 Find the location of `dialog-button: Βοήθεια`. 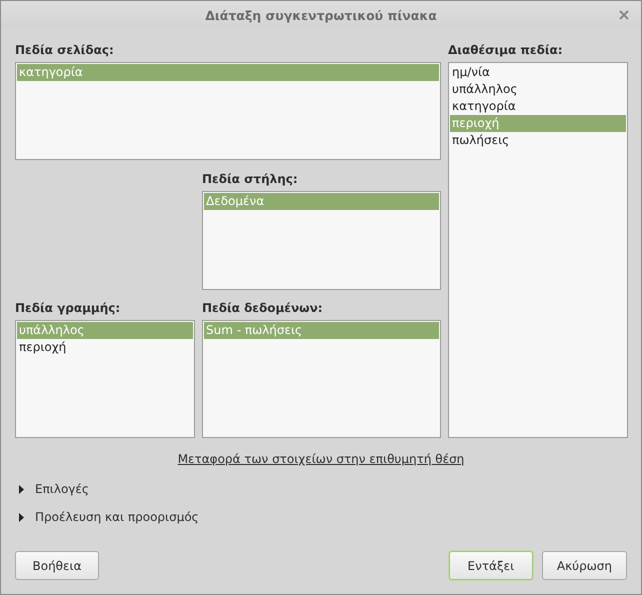

dialog-button: Βοήθεια is located at coordinates (57, 565).